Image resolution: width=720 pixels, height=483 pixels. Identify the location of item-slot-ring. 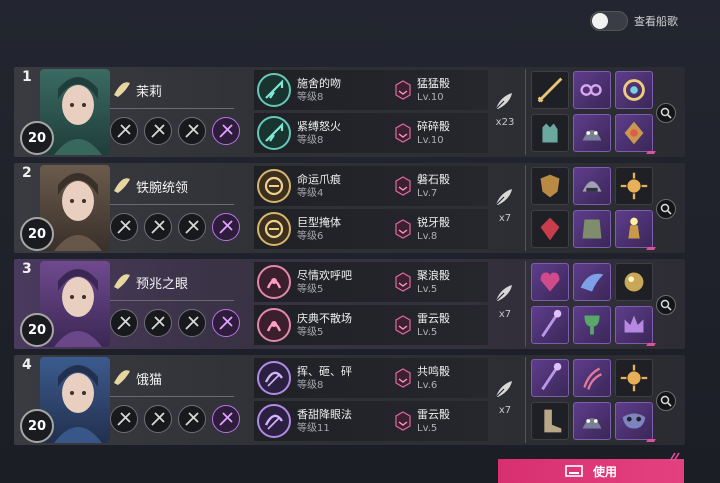
(634, 90).